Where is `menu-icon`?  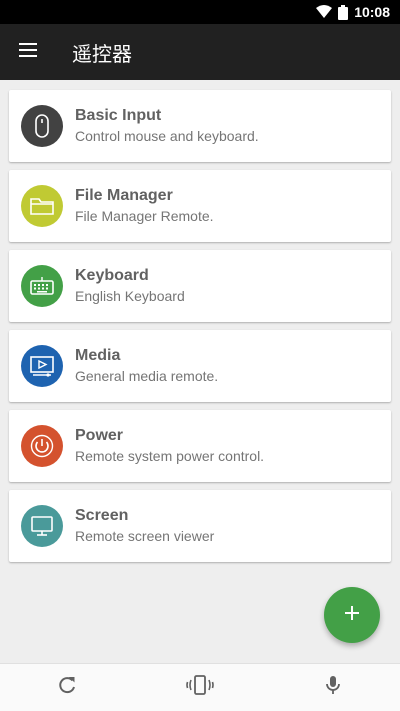 menu-icon is located at coordinates (28, 52).